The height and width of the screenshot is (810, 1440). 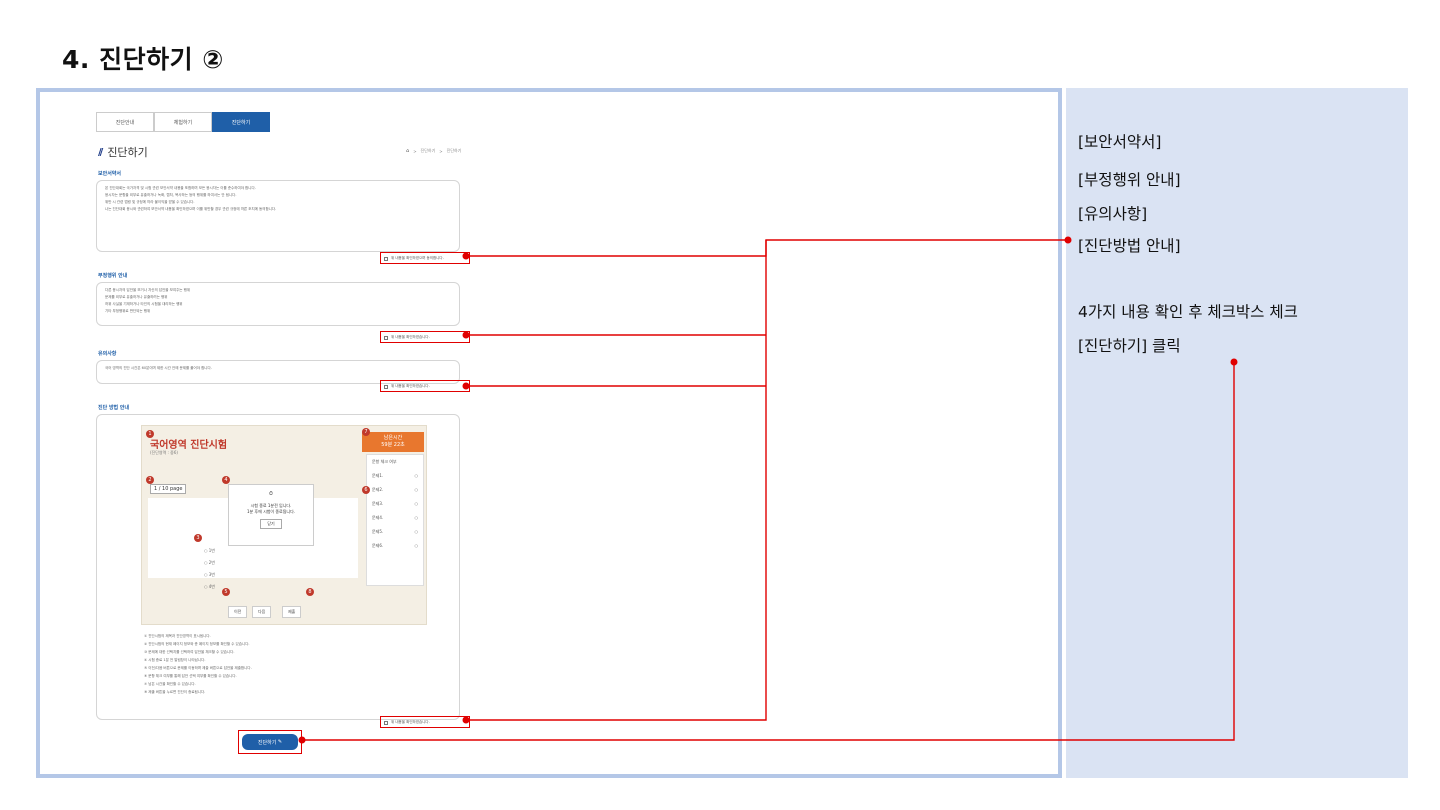 I want to click on question-row: 문제5. ○, so click(x=395, y=532).